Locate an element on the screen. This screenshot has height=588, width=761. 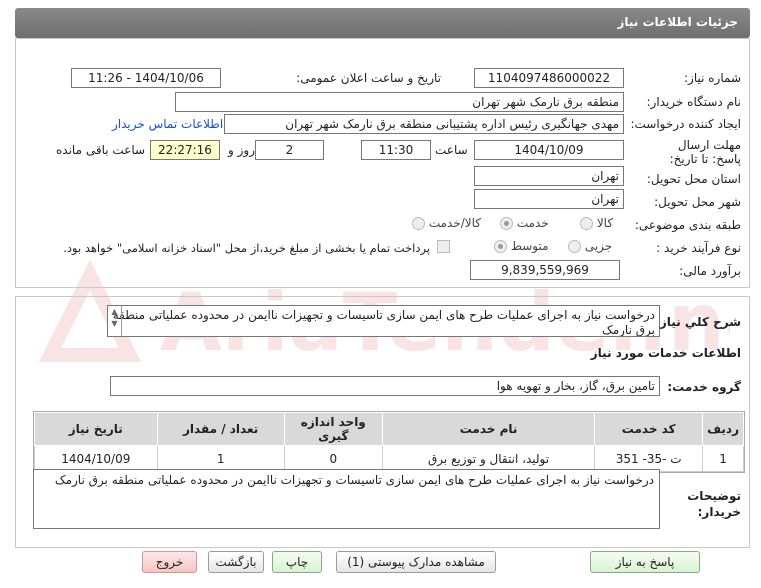
window-title: جزئیات اطلاعات نیاز is located at coordinates (677, 22).